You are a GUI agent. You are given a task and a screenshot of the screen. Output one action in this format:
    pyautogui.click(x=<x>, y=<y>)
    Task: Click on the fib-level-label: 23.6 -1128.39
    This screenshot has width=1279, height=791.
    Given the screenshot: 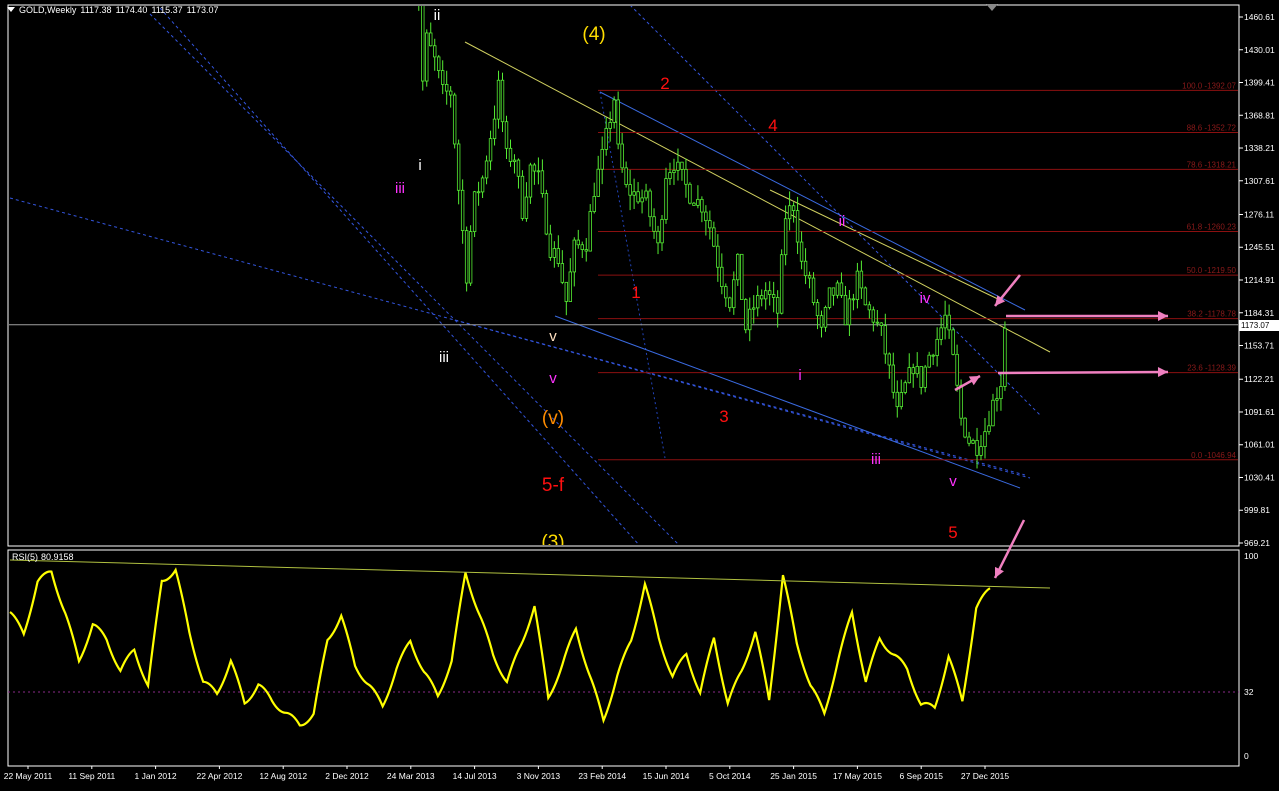 What is the action you would take?
    pyautogui.click(x=1211, y=368)
    